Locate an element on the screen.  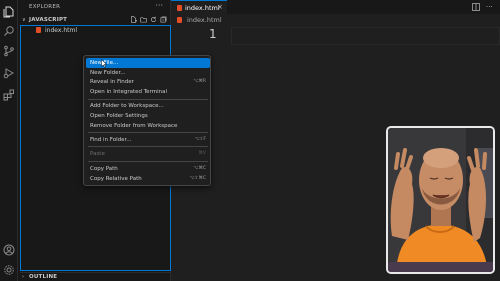
explorer-title: EXPLORER is located at coordinates (45, 7).